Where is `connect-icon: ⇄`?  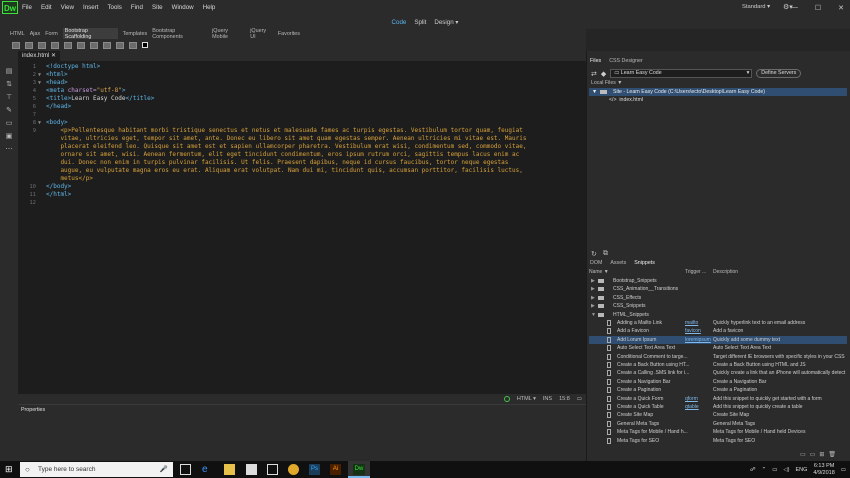
connect-icon: ⇄ is located at coordinates (594, 74).